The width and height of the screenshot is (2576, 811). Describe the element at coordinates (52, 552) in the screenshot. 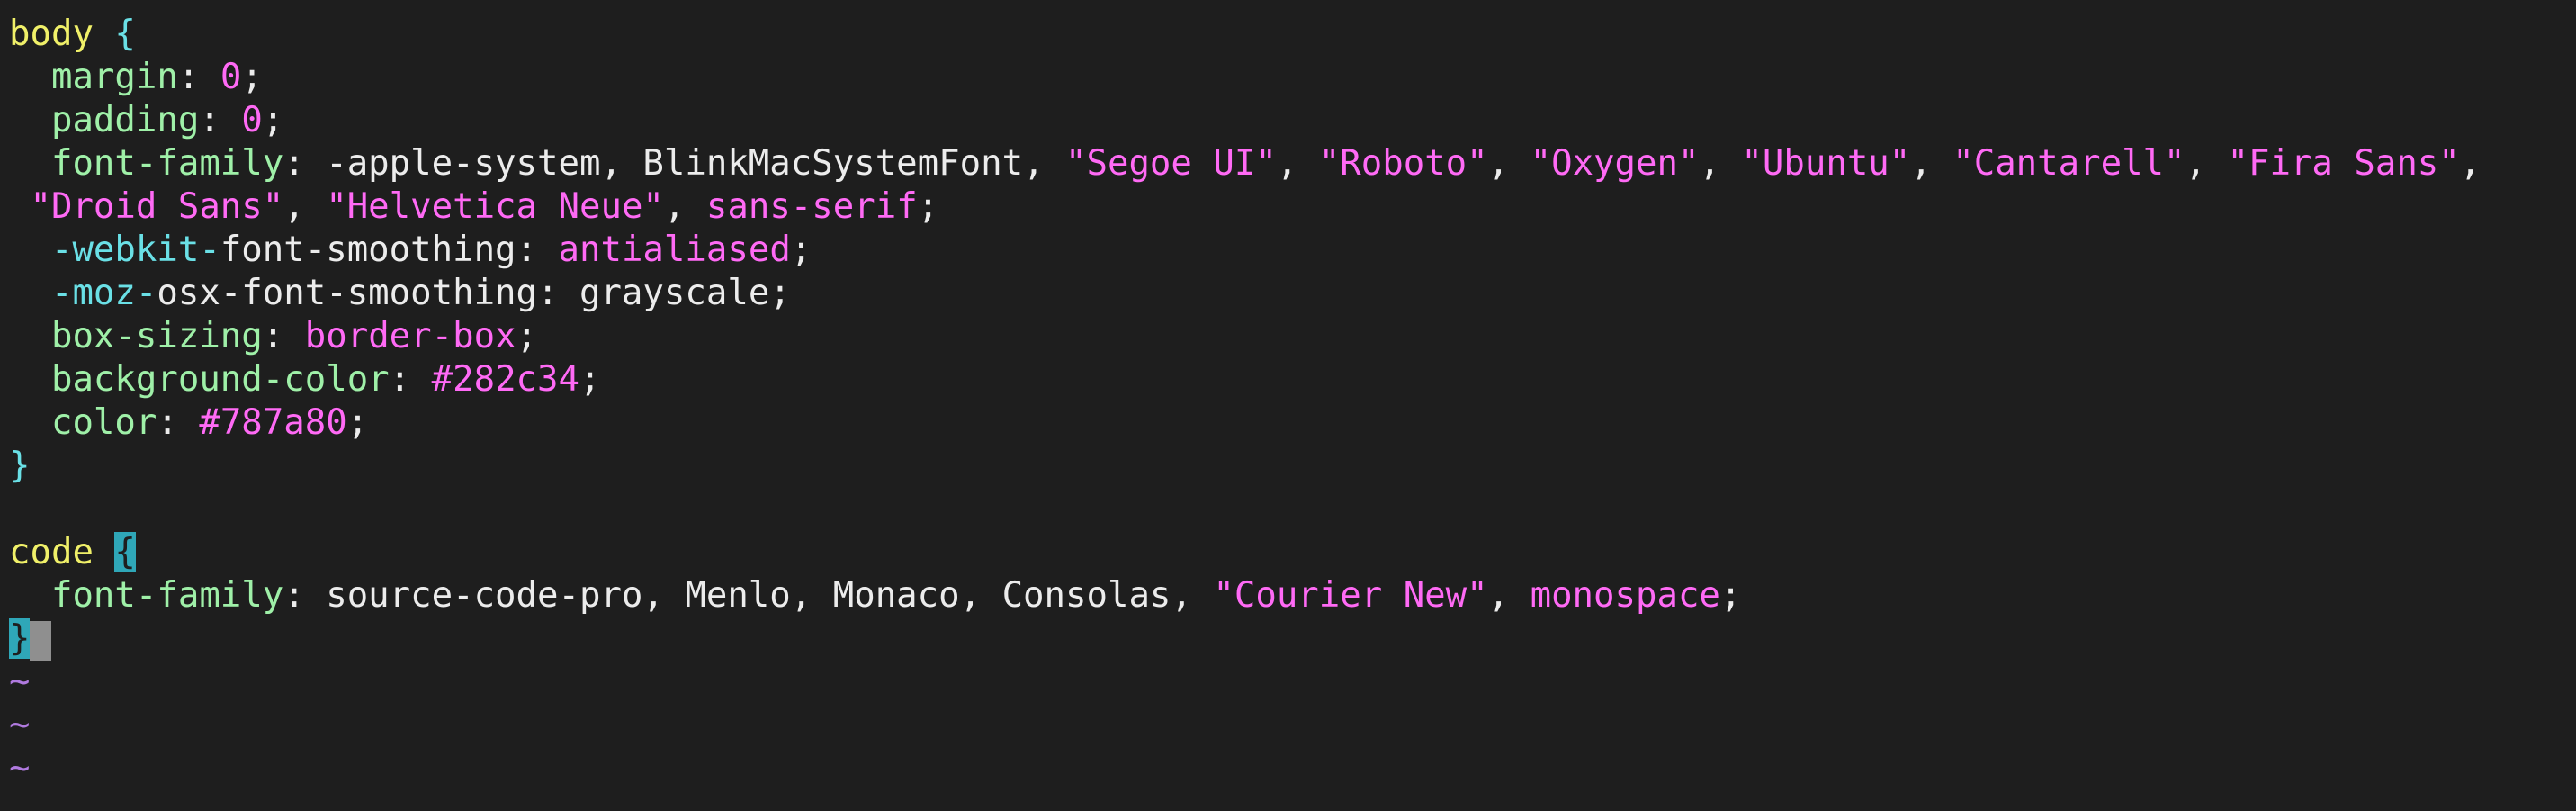

I see `code-token: code` at that location.